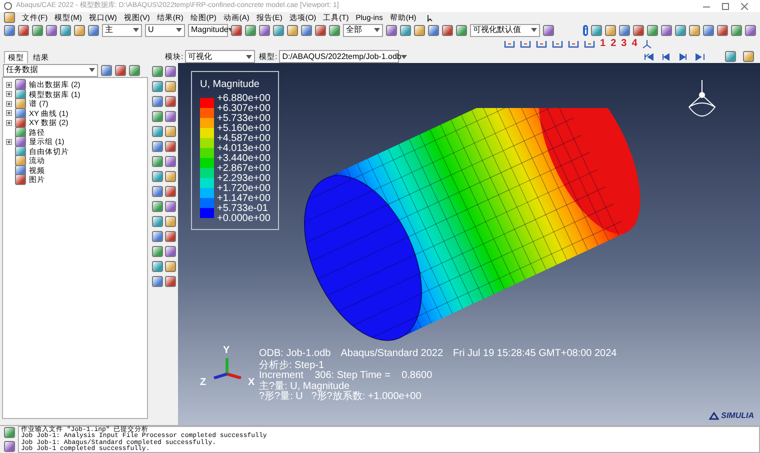 The width and height of the screenshot is (760, 453). I want to click on selection-combo: 全部, so click(363, 30).